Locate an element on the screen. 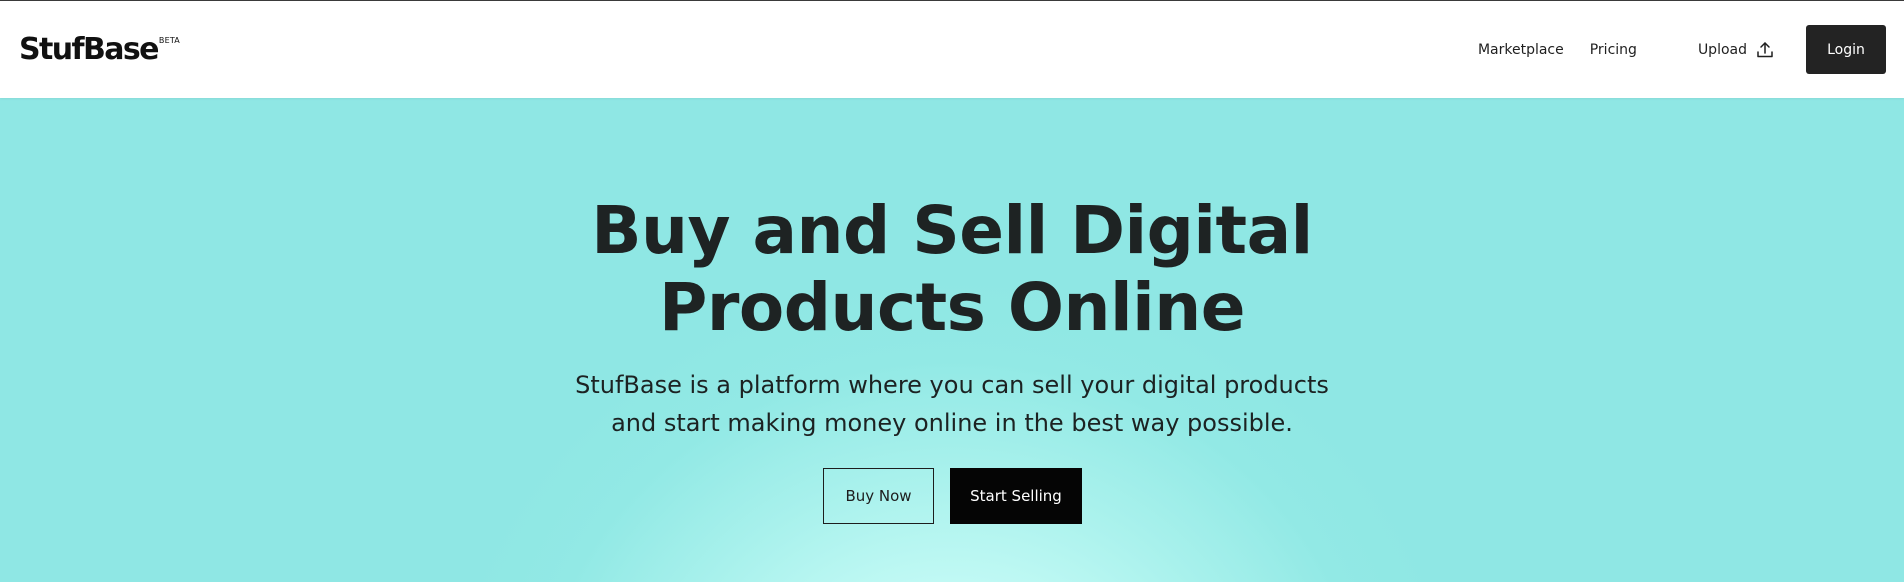 This screenshot has width=1904, height=582. nav-marketplace-link: Marketplace is located at coordinates (1521, 50).